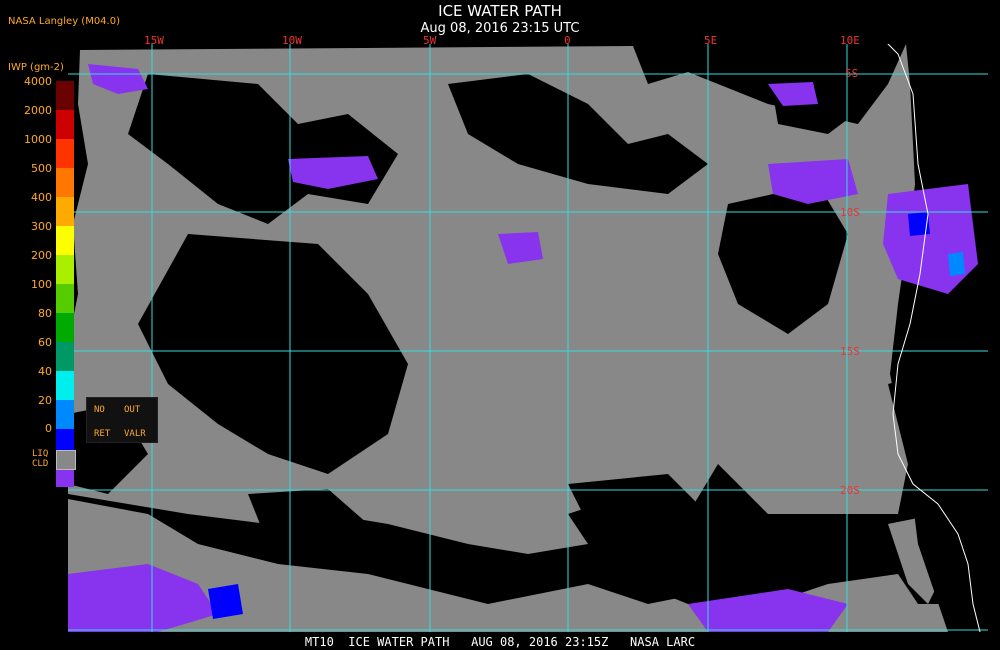 This screenshot has height=650, width=1000. I want to click on map-title: ICE WATER PATH, so click(500, 11).